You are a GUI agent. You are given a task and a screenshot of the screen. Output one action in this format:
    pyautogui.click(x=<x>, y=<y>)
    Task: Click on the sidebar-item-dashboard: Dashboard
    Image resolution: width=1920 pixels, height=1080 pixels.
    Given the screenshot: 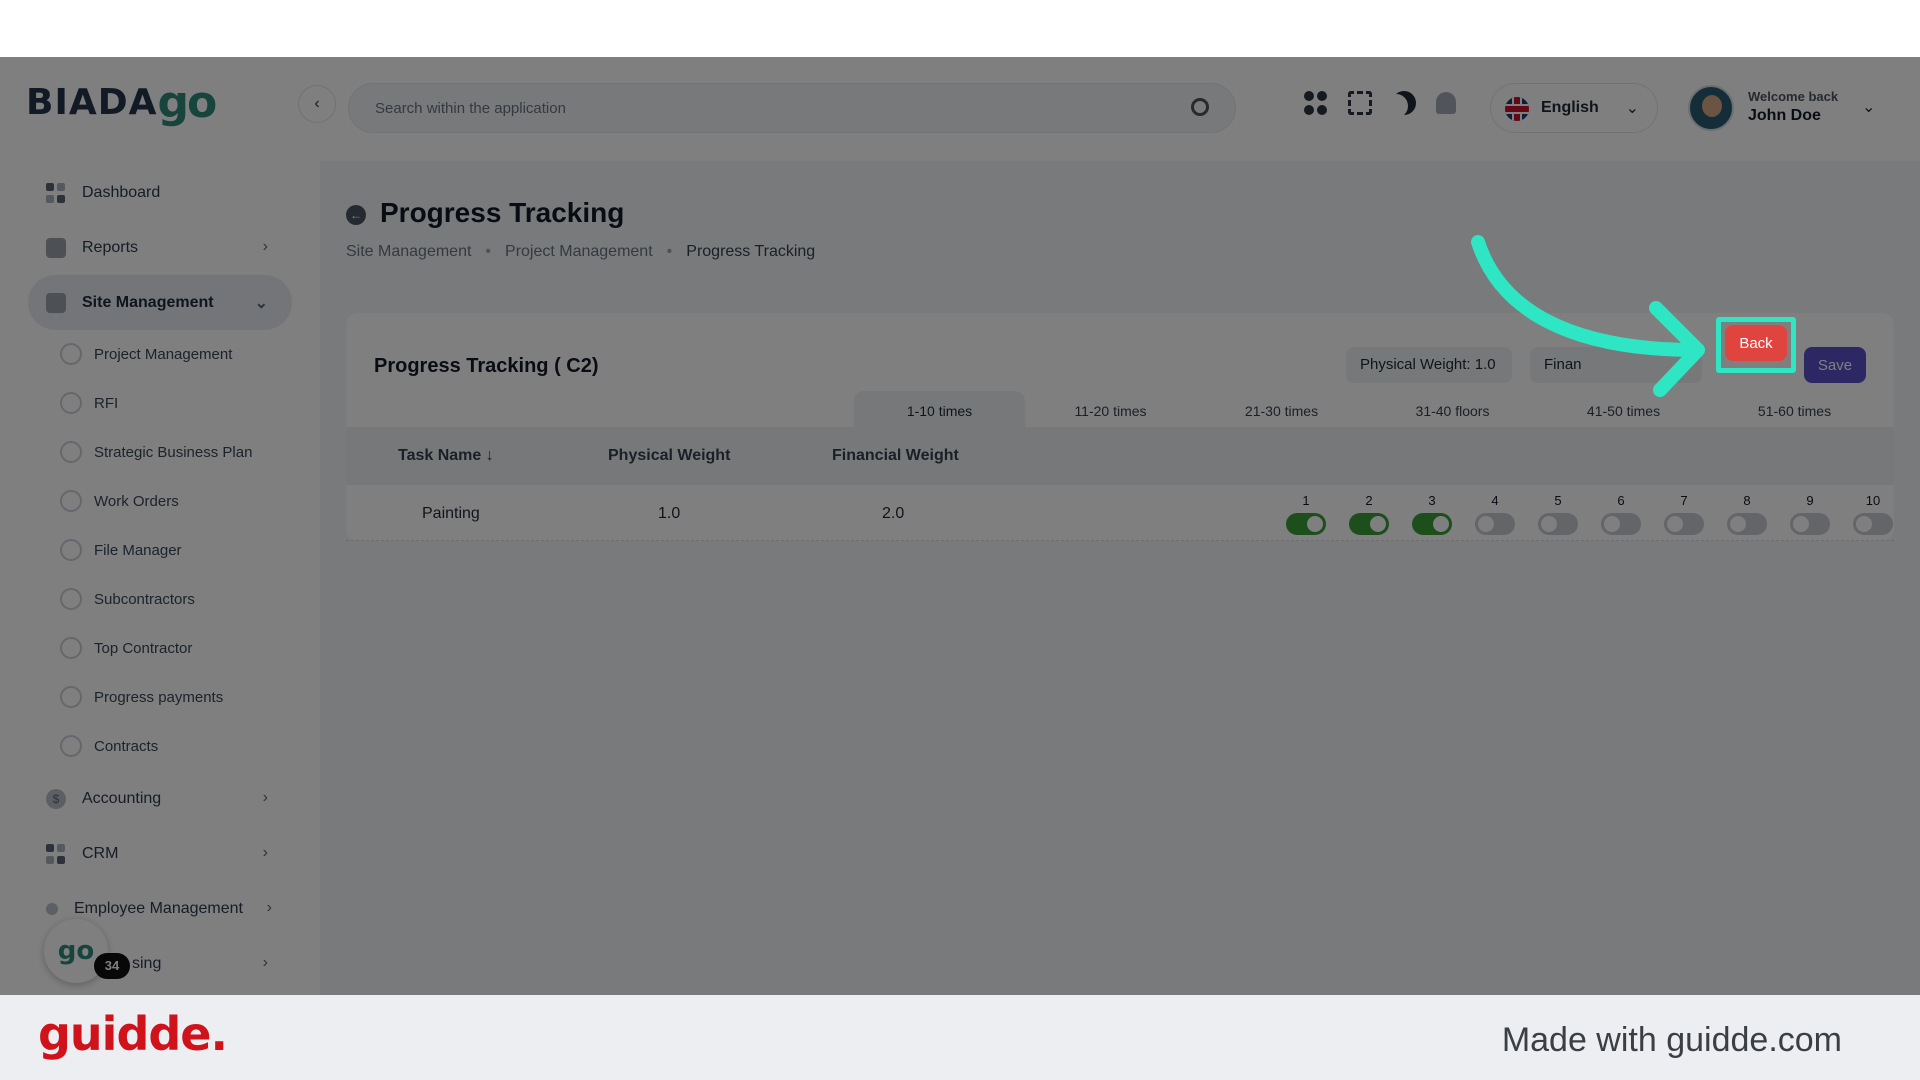 What is the action you would take?
    pyautogui.click(x=160, y=192)
    